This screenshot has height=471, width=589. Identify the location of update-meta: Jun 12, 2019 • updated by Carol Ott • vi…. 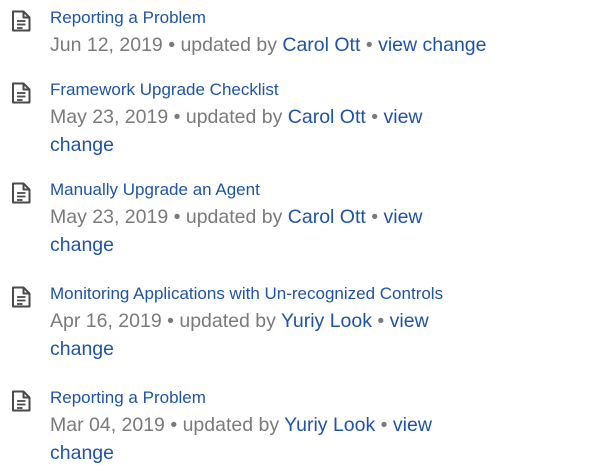
(319, 45).